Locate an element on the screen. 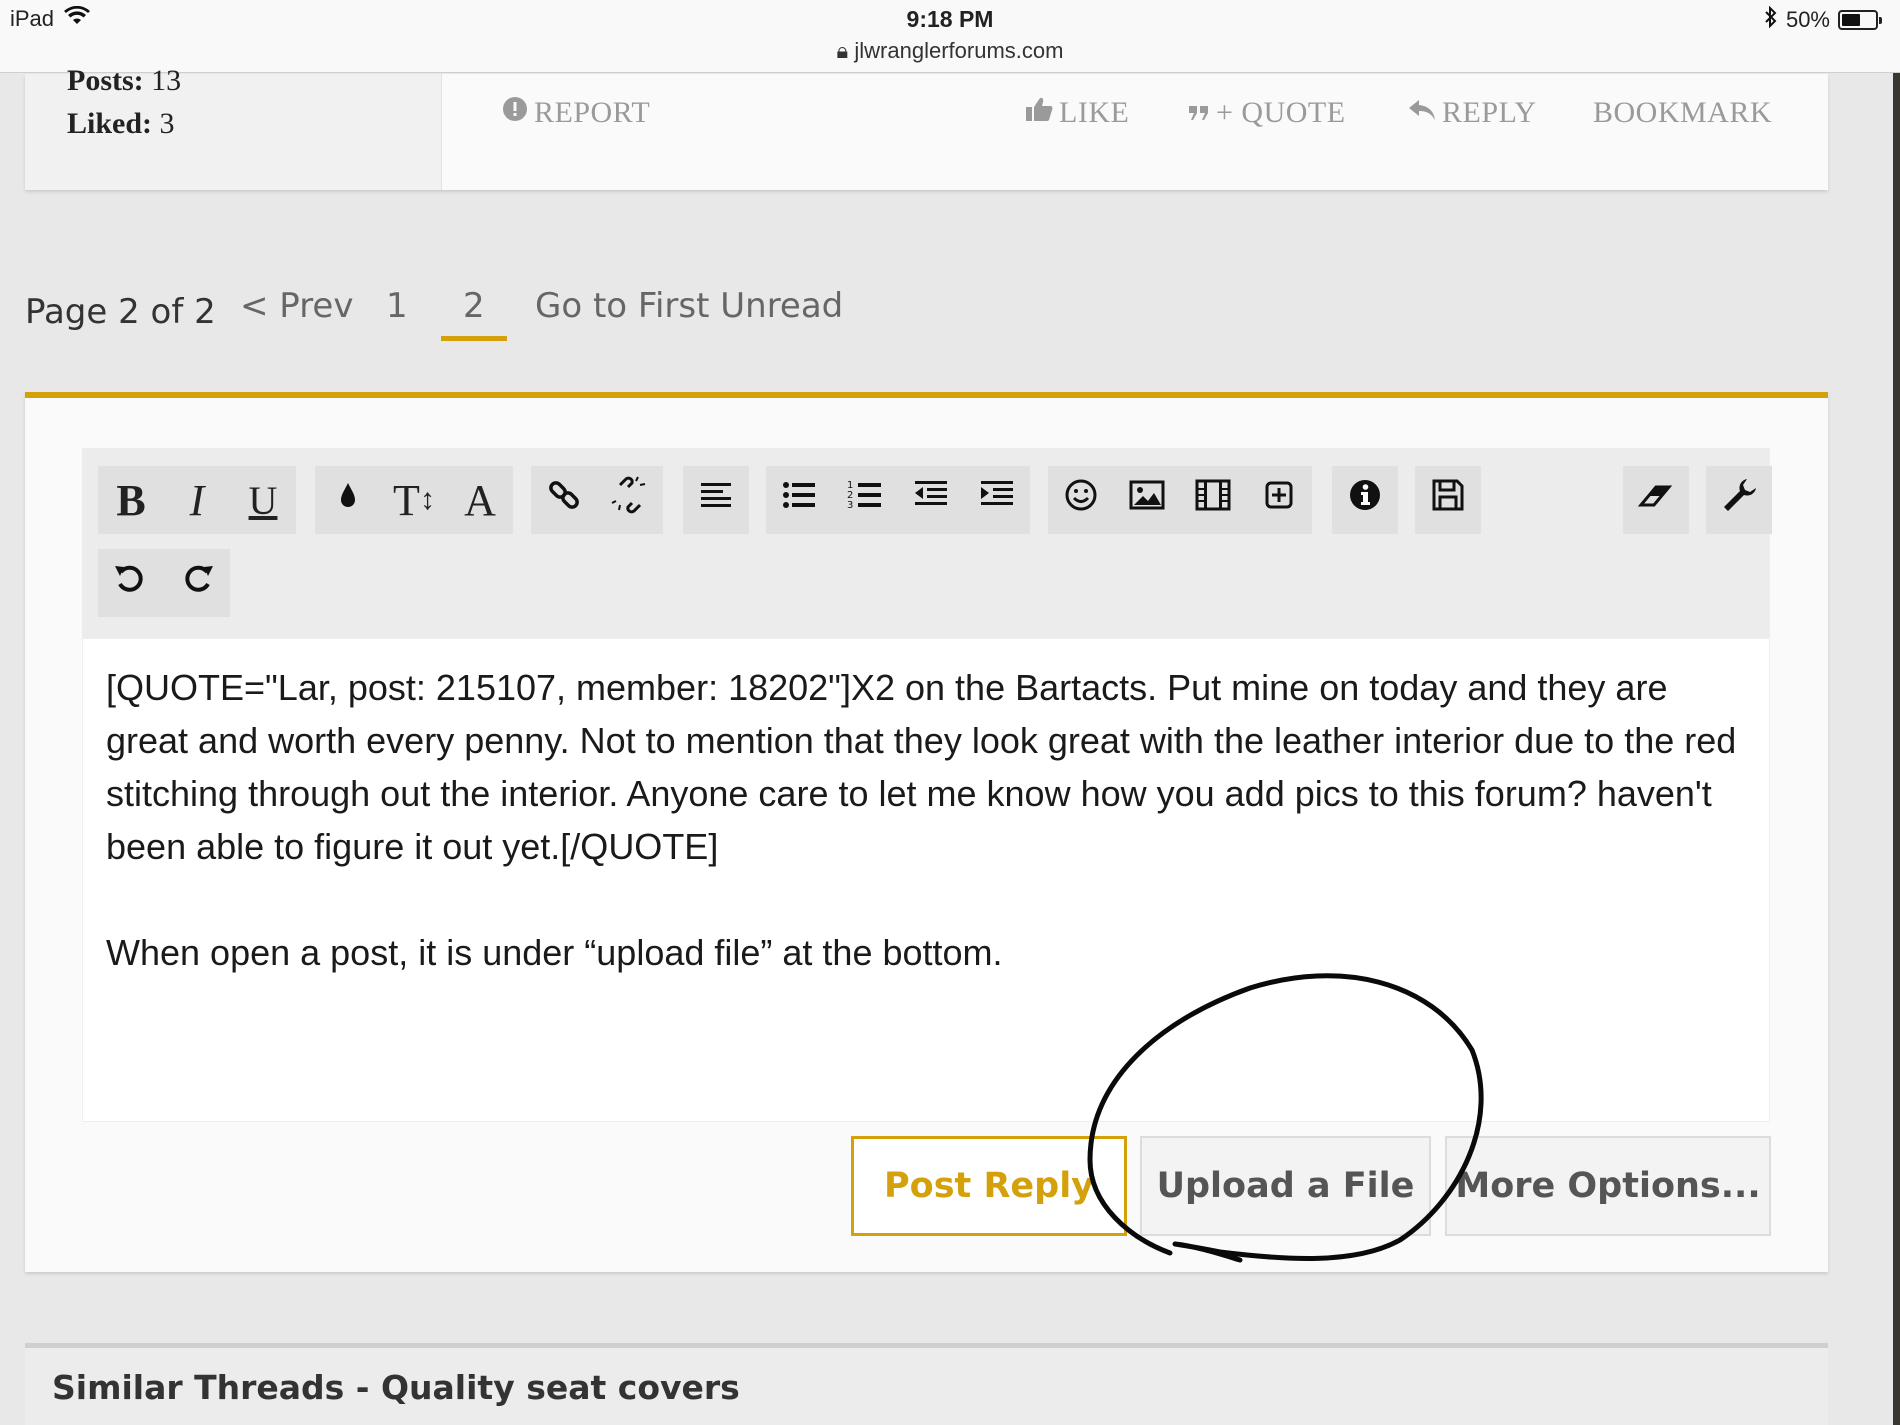 Image resolution: width=1900 pixels, height=1425 pixels. redo-icon is located at coordinates (197, 583).